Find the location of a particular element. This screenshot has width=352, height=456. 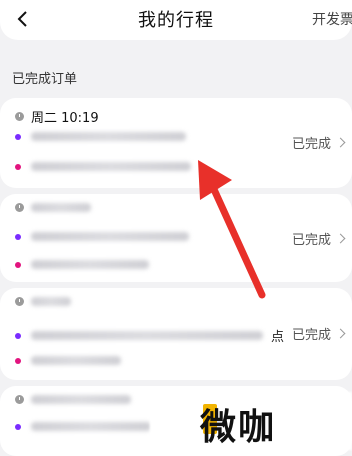

top-bar: 我的行程 开发票 is located at coordinates (176, 20).